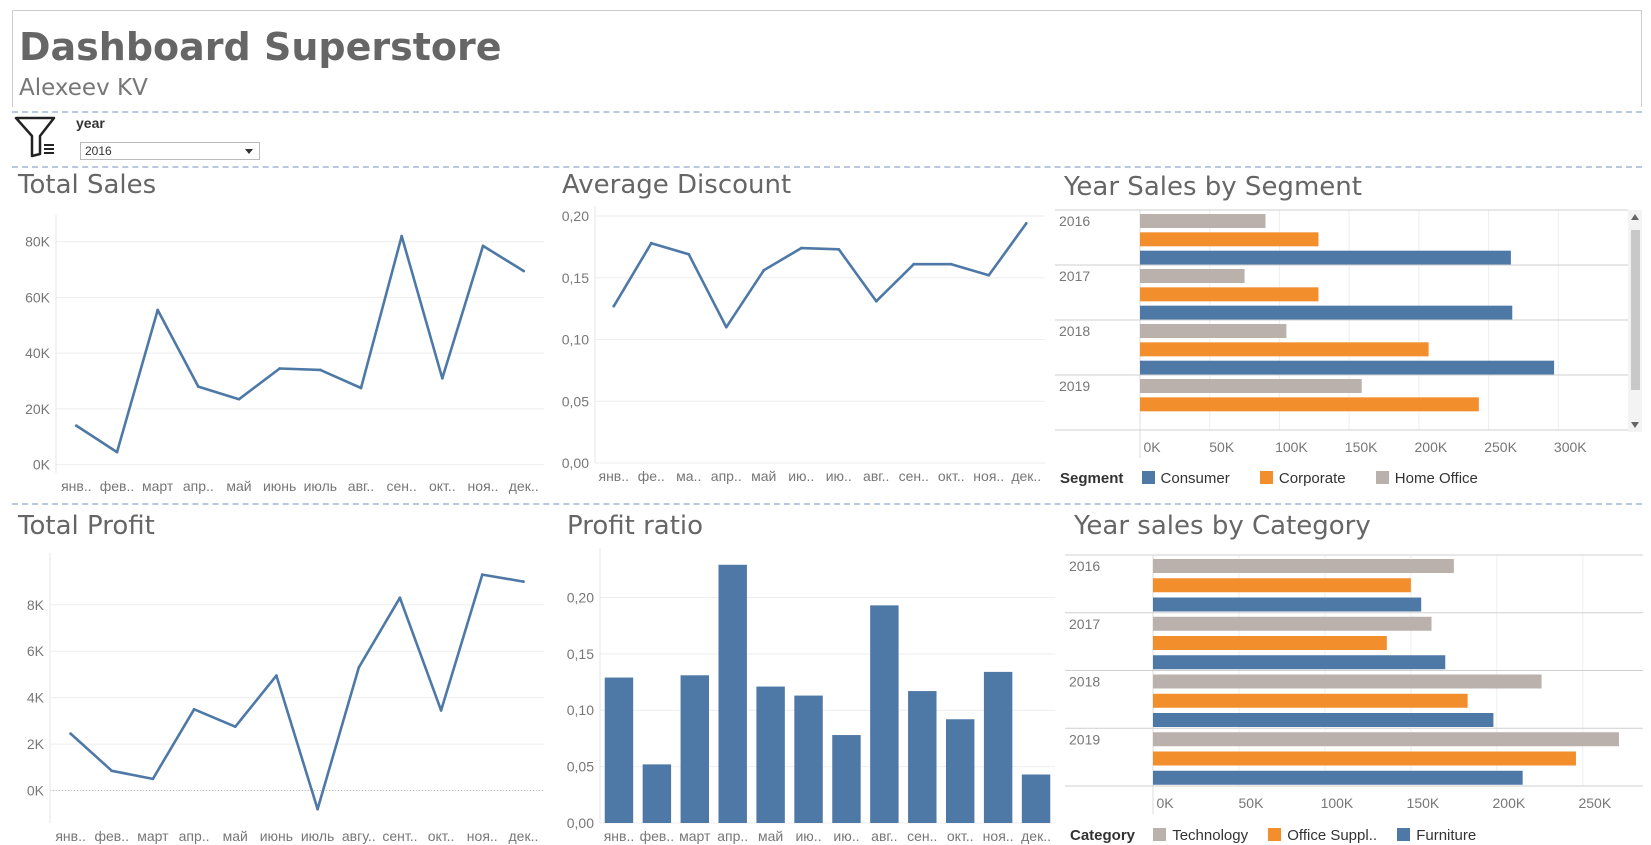 This screenshot has height=845, width=1651. Describe the element at coordinates (1423, 803) in the screenshot. I see `x-tick-label: 150K` at that location.